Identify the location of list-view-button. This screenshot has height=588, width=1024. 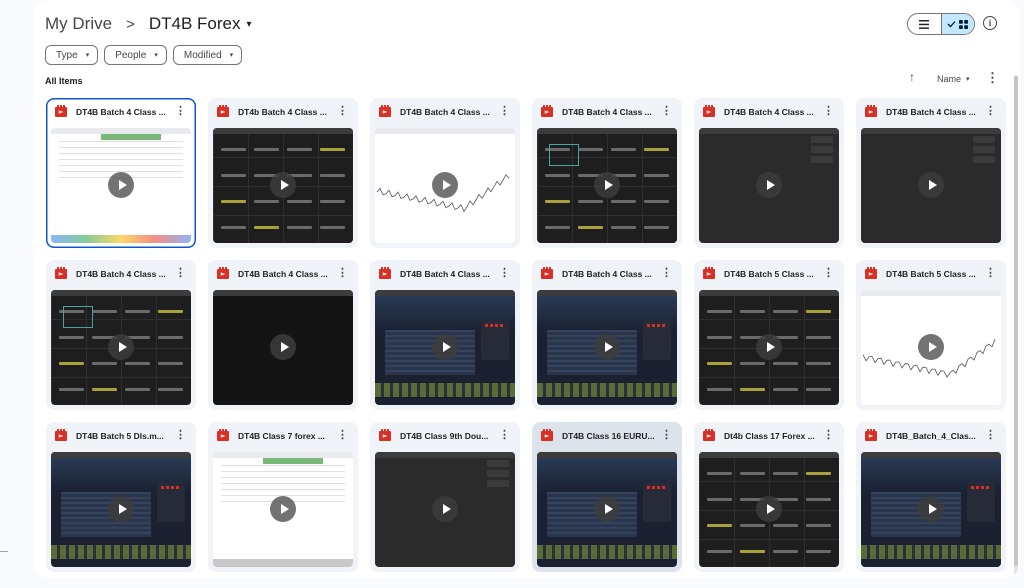
(924, 24).